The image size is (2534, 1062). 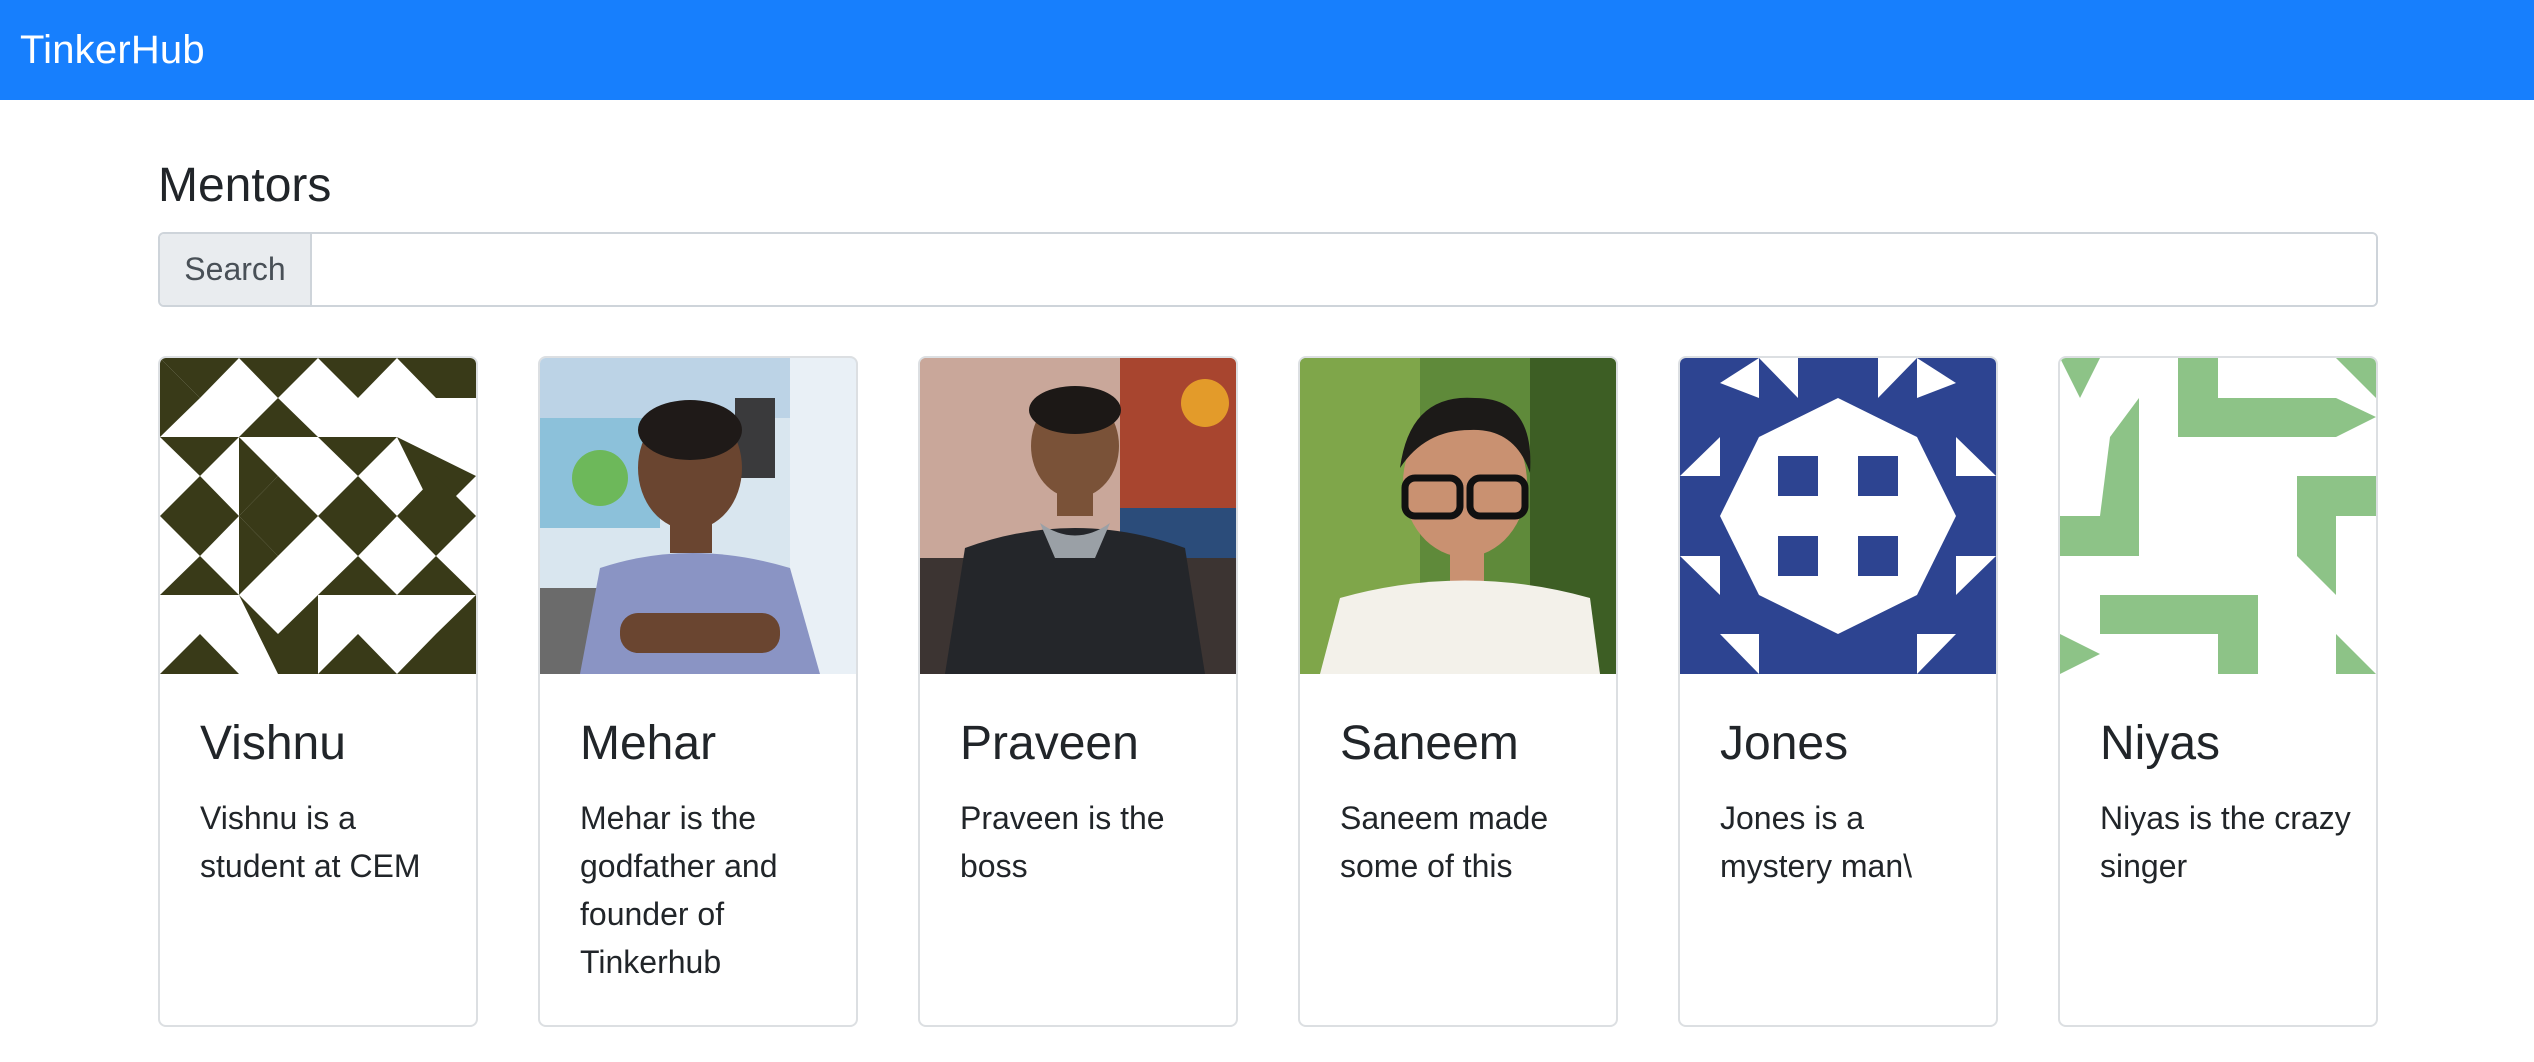 What do you see at coordinates (1267, 50) in the screenshot?
I see `navbar: TinkerHub` at bounding box center [1267, 50].